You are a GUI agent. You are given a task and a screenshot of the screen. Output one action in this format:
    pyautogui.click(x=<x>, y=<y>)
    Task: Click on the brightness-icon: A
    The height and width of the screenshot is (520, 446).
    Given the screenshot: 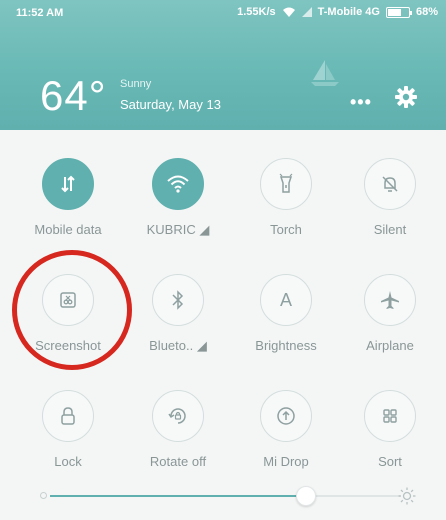 What is the action you would take?
    pyautogui.click(x=285, y=299)
    